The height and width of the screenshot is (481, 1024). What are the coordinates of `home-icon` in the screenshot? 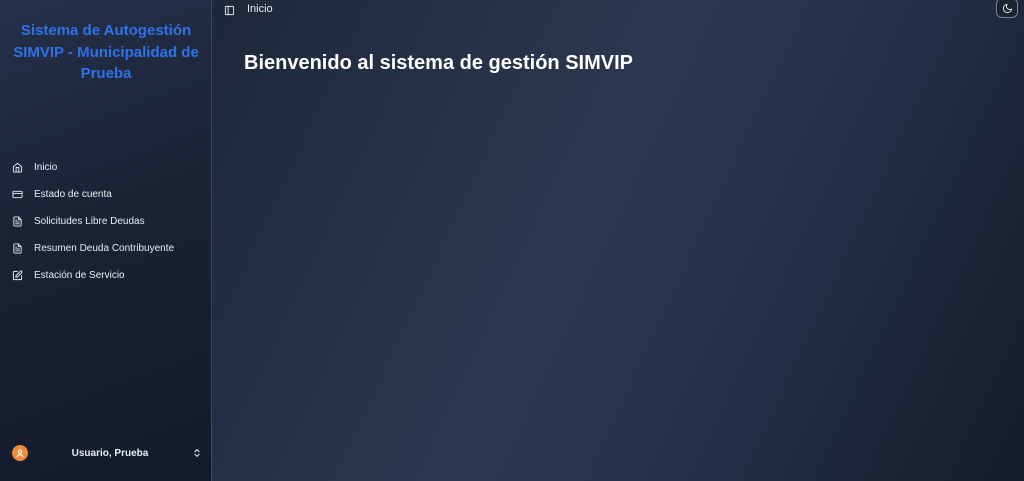 It's located at (17, 167).